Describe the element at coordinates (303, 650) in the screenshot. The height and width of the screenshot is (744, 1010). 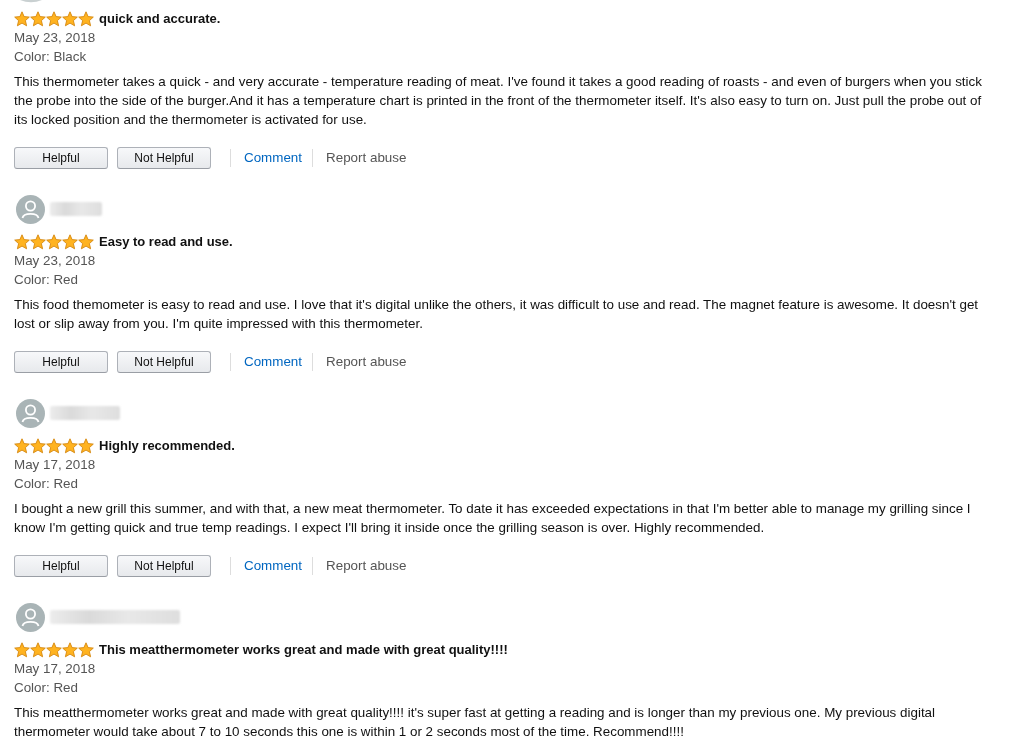
I see `review-title: This meatthermometer works great and made with great quality!!!!` at that location.